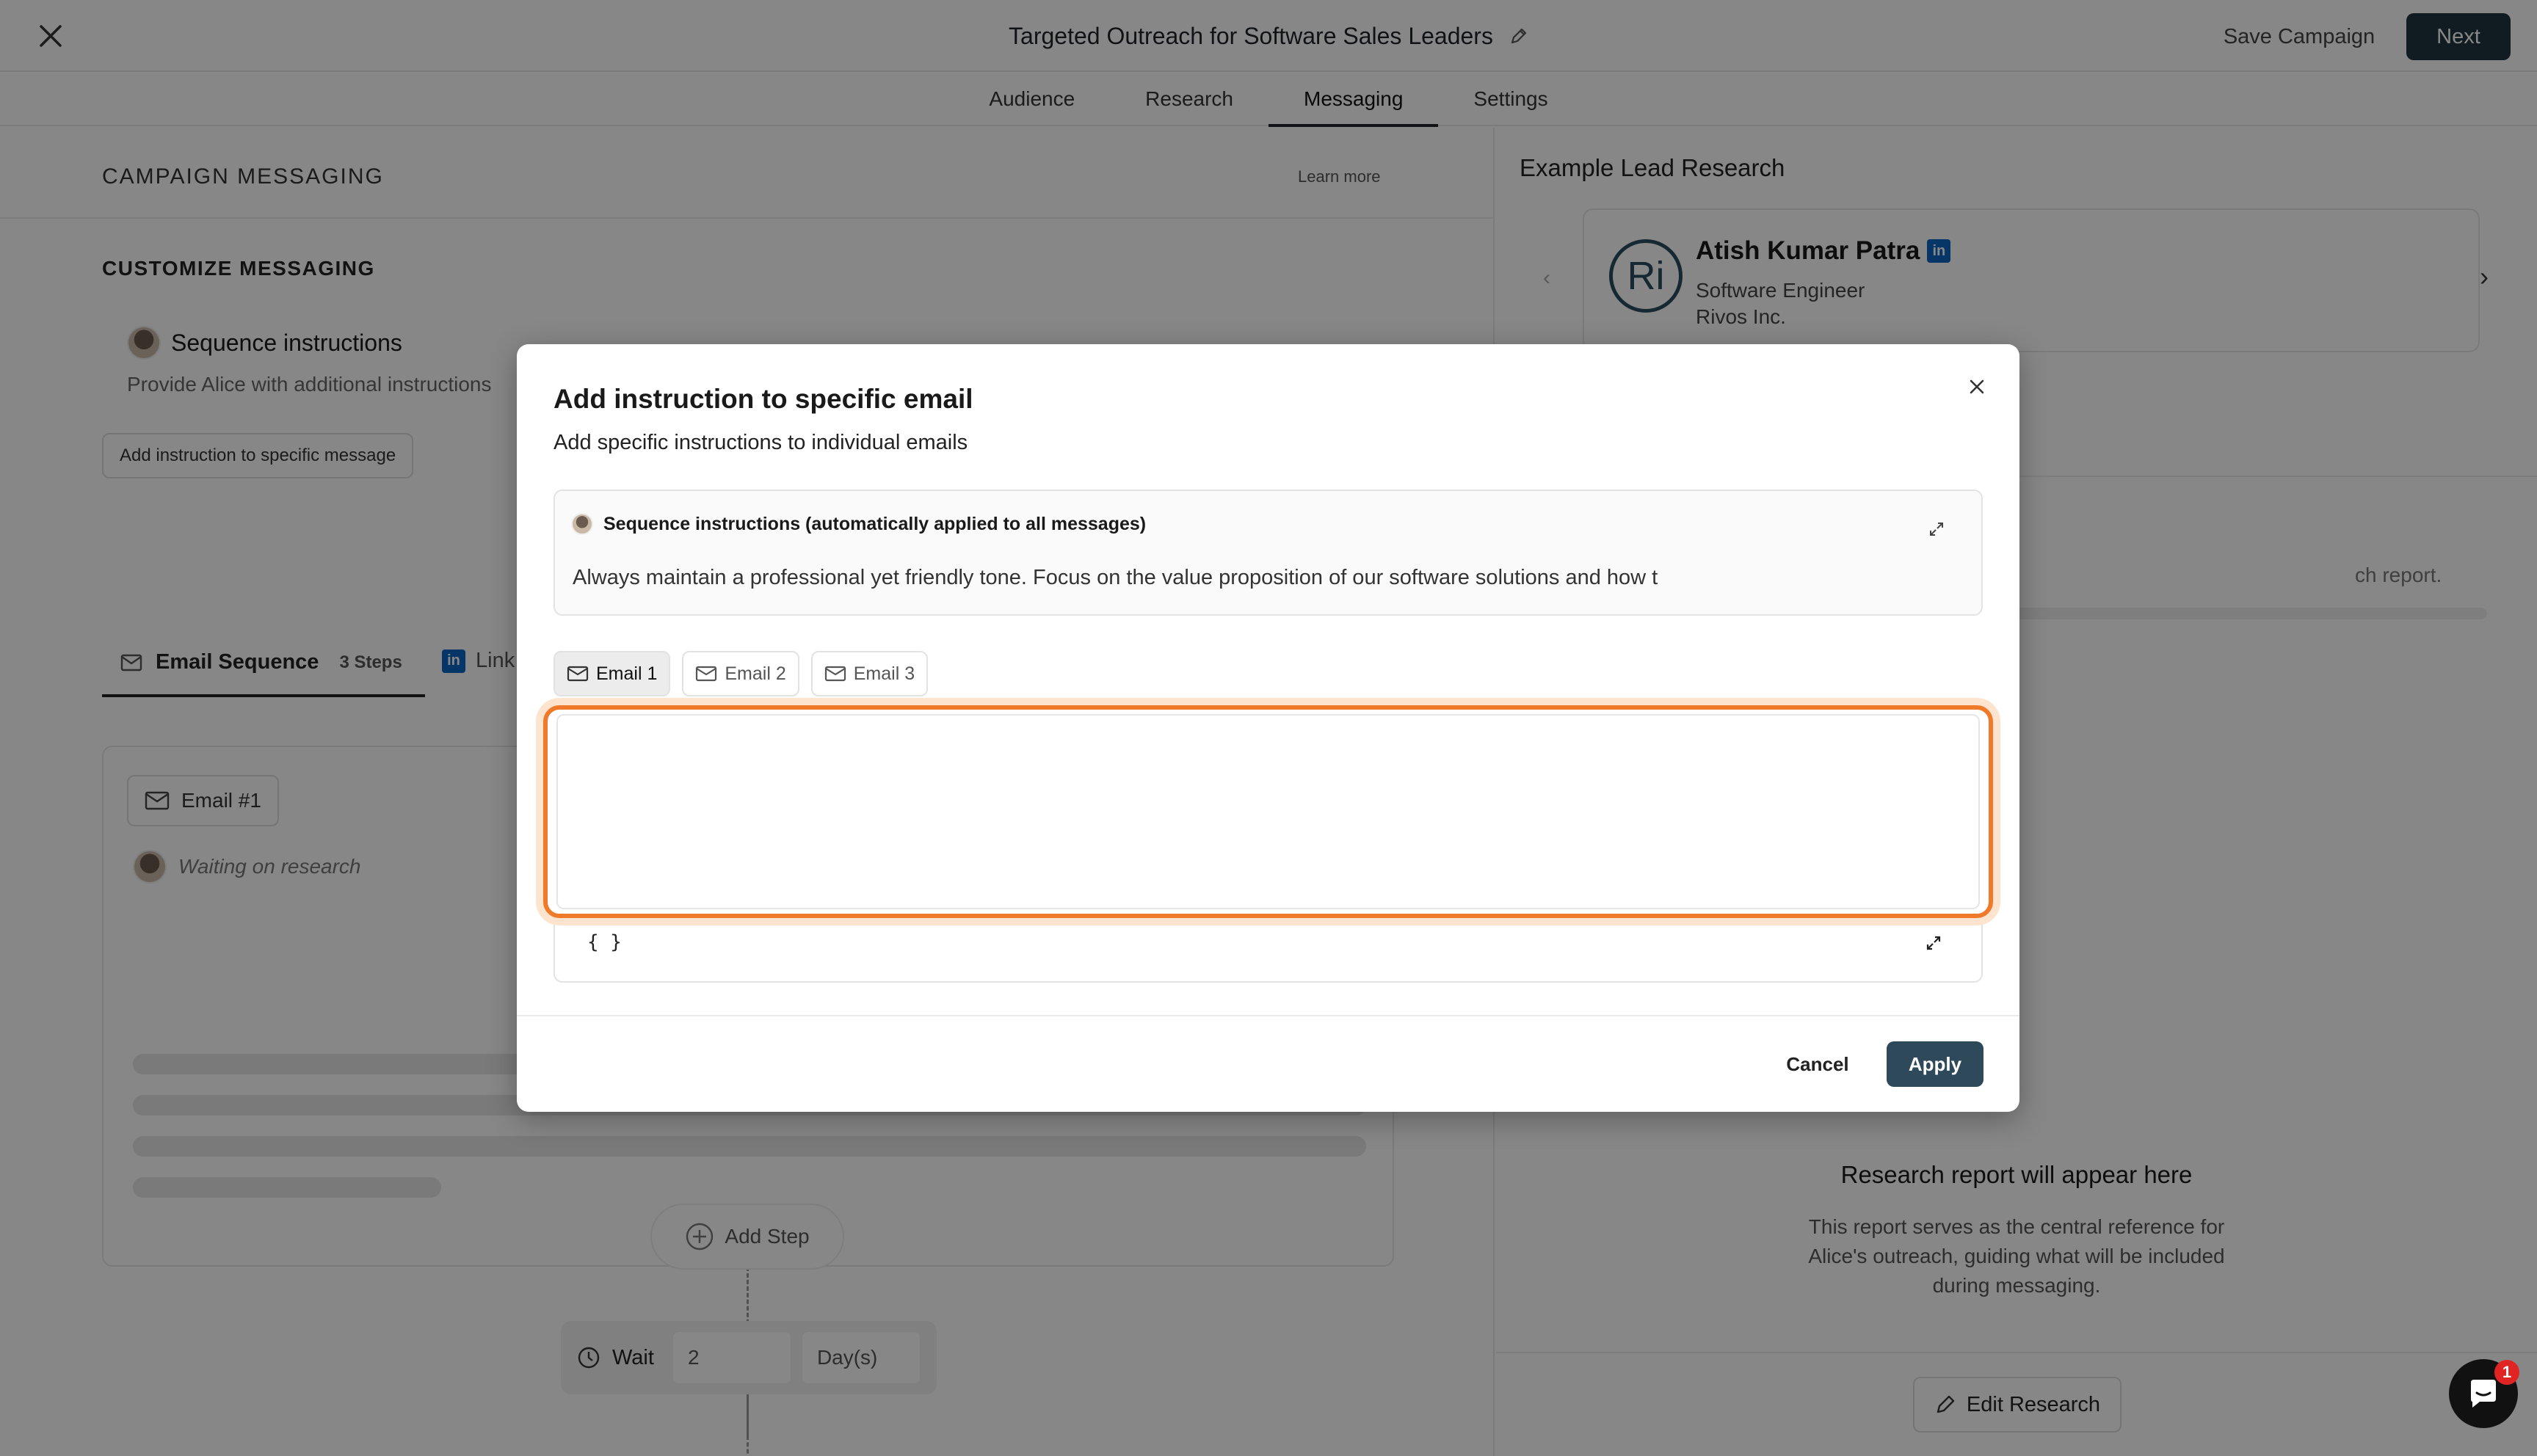 This screenshot has height=1456, width=2537. Describe the element at coordinates (2458, 36) in the screenshot. I see `next-button: Next` at that location.